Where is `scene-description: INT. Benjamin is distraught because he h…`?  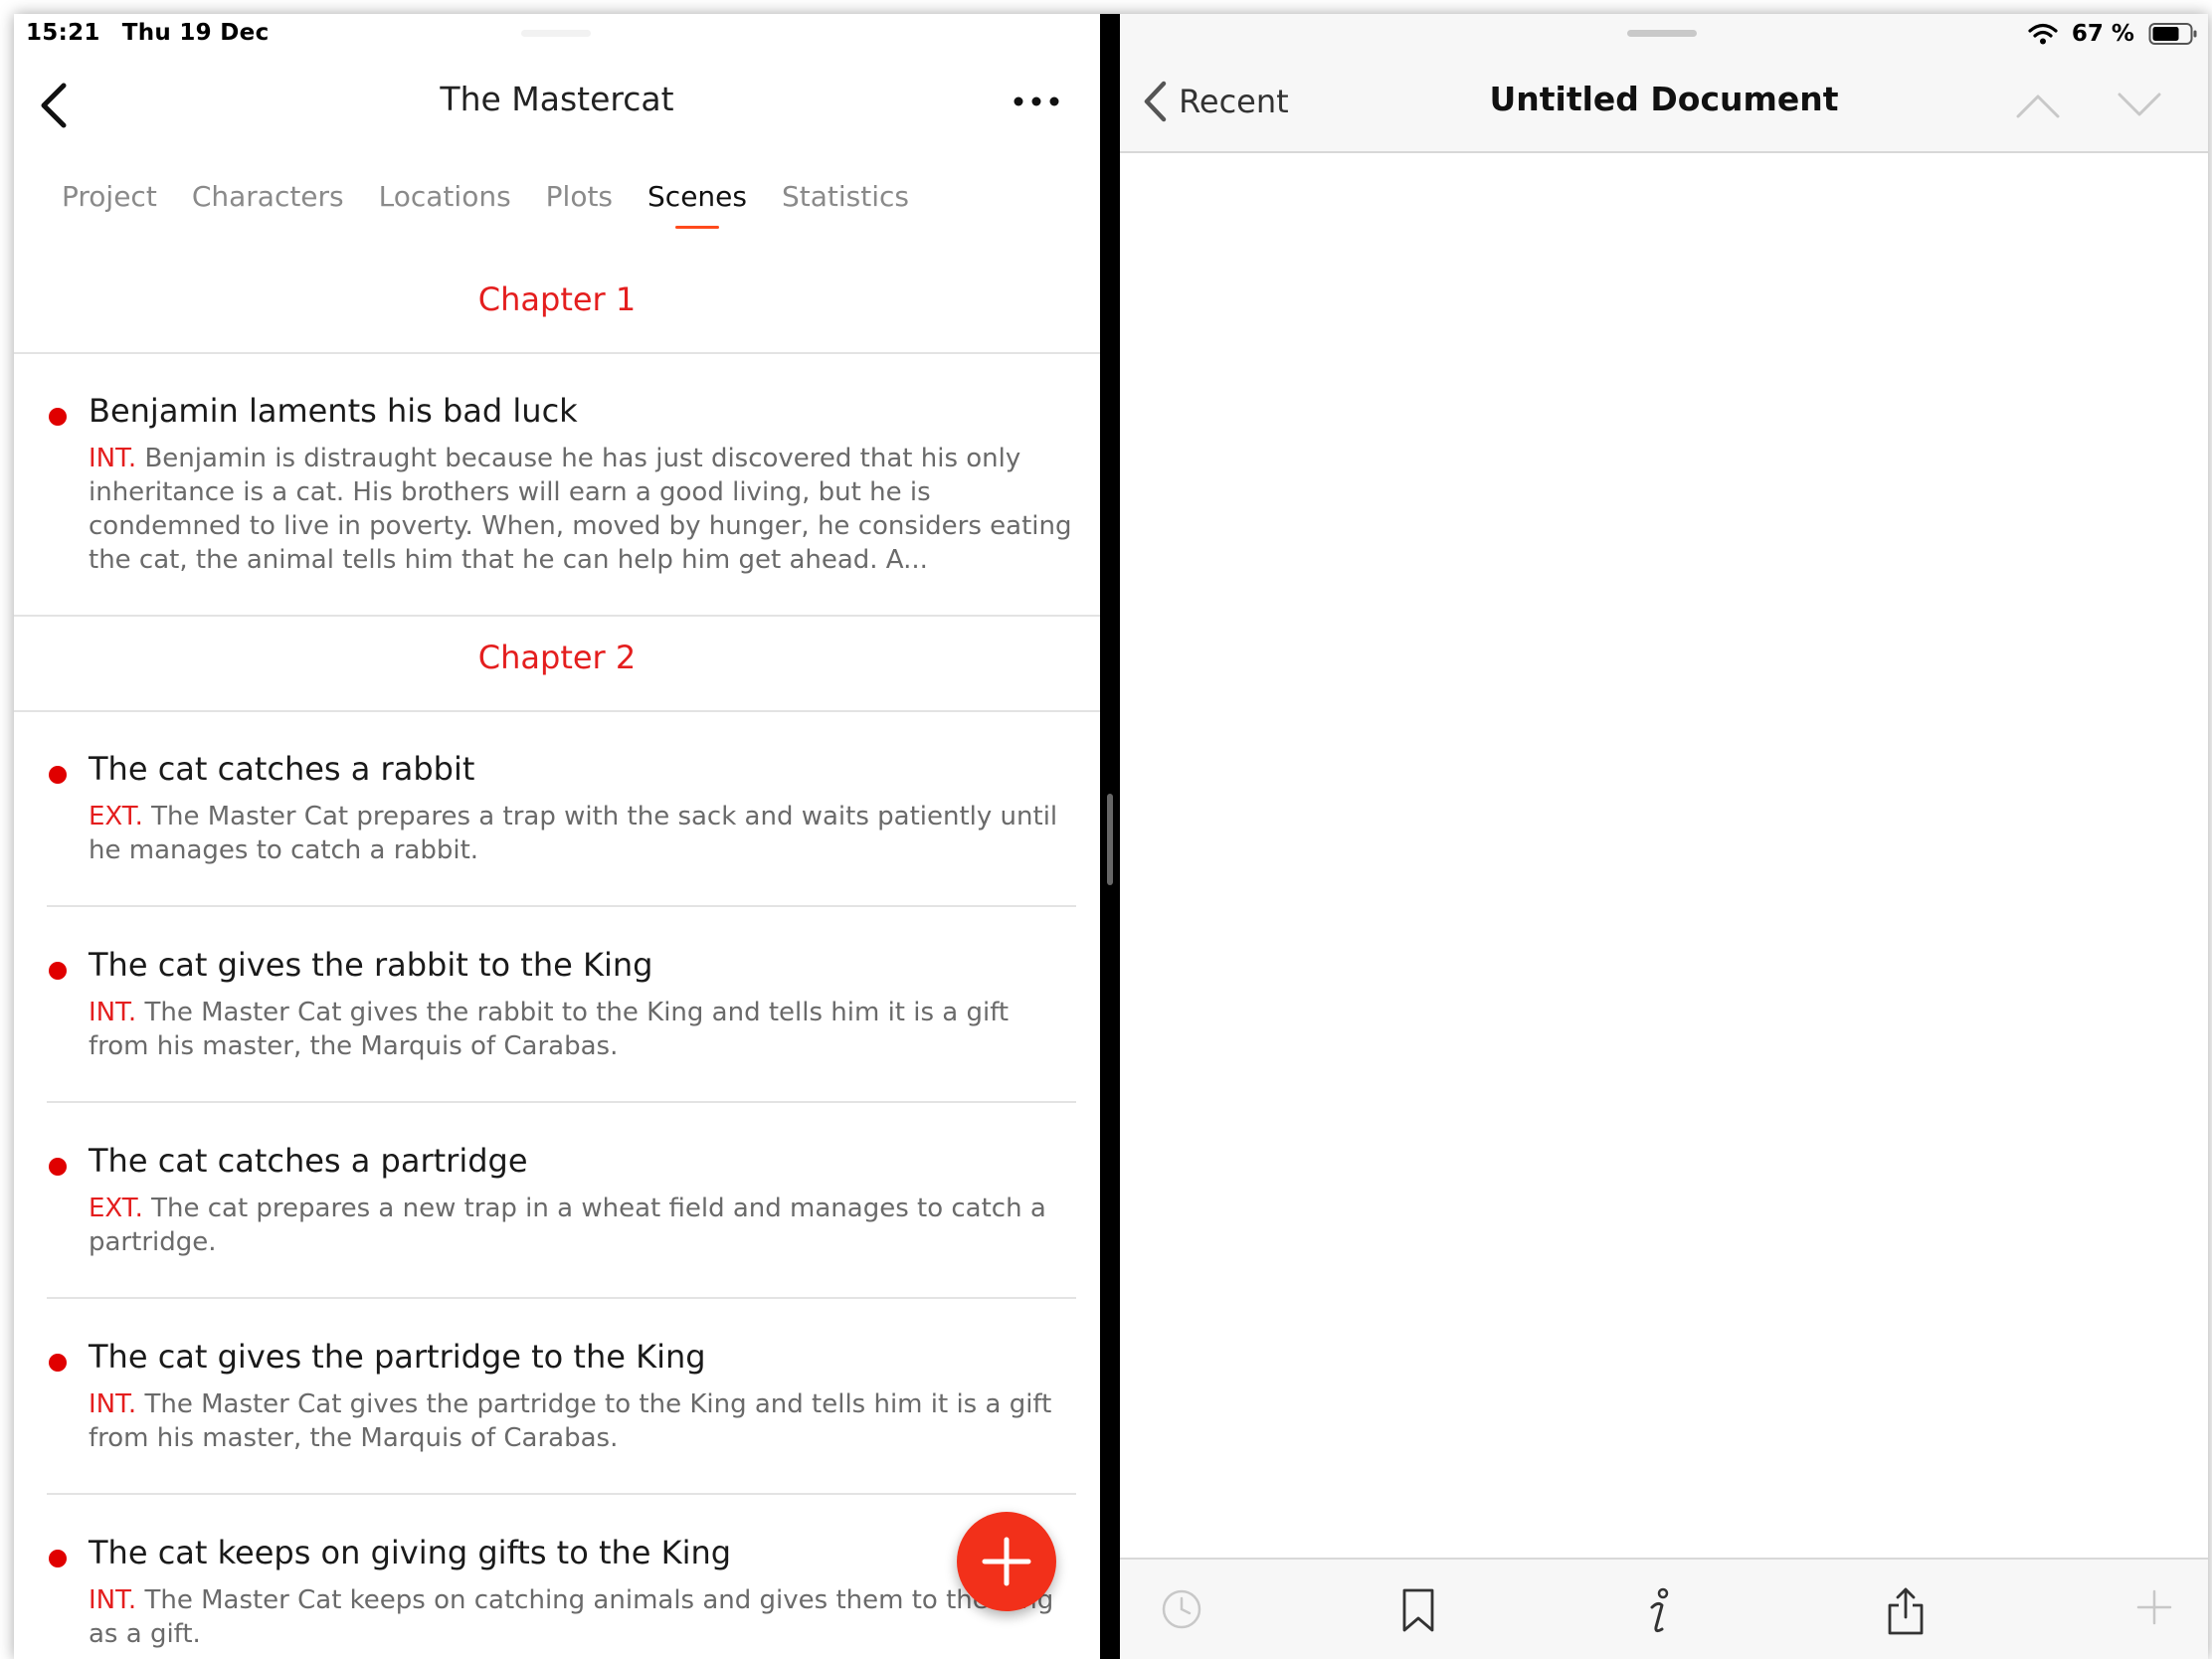
scene-description: INT. Benjamin is distraught because he h… is located at coordinates (581, 509).